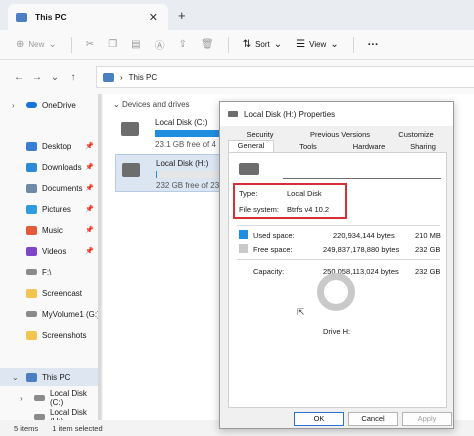 The width and height of the screenshot is (474, 436). I want to click on sidebar-item-label: Local Disk (C:), so click(68, 398).